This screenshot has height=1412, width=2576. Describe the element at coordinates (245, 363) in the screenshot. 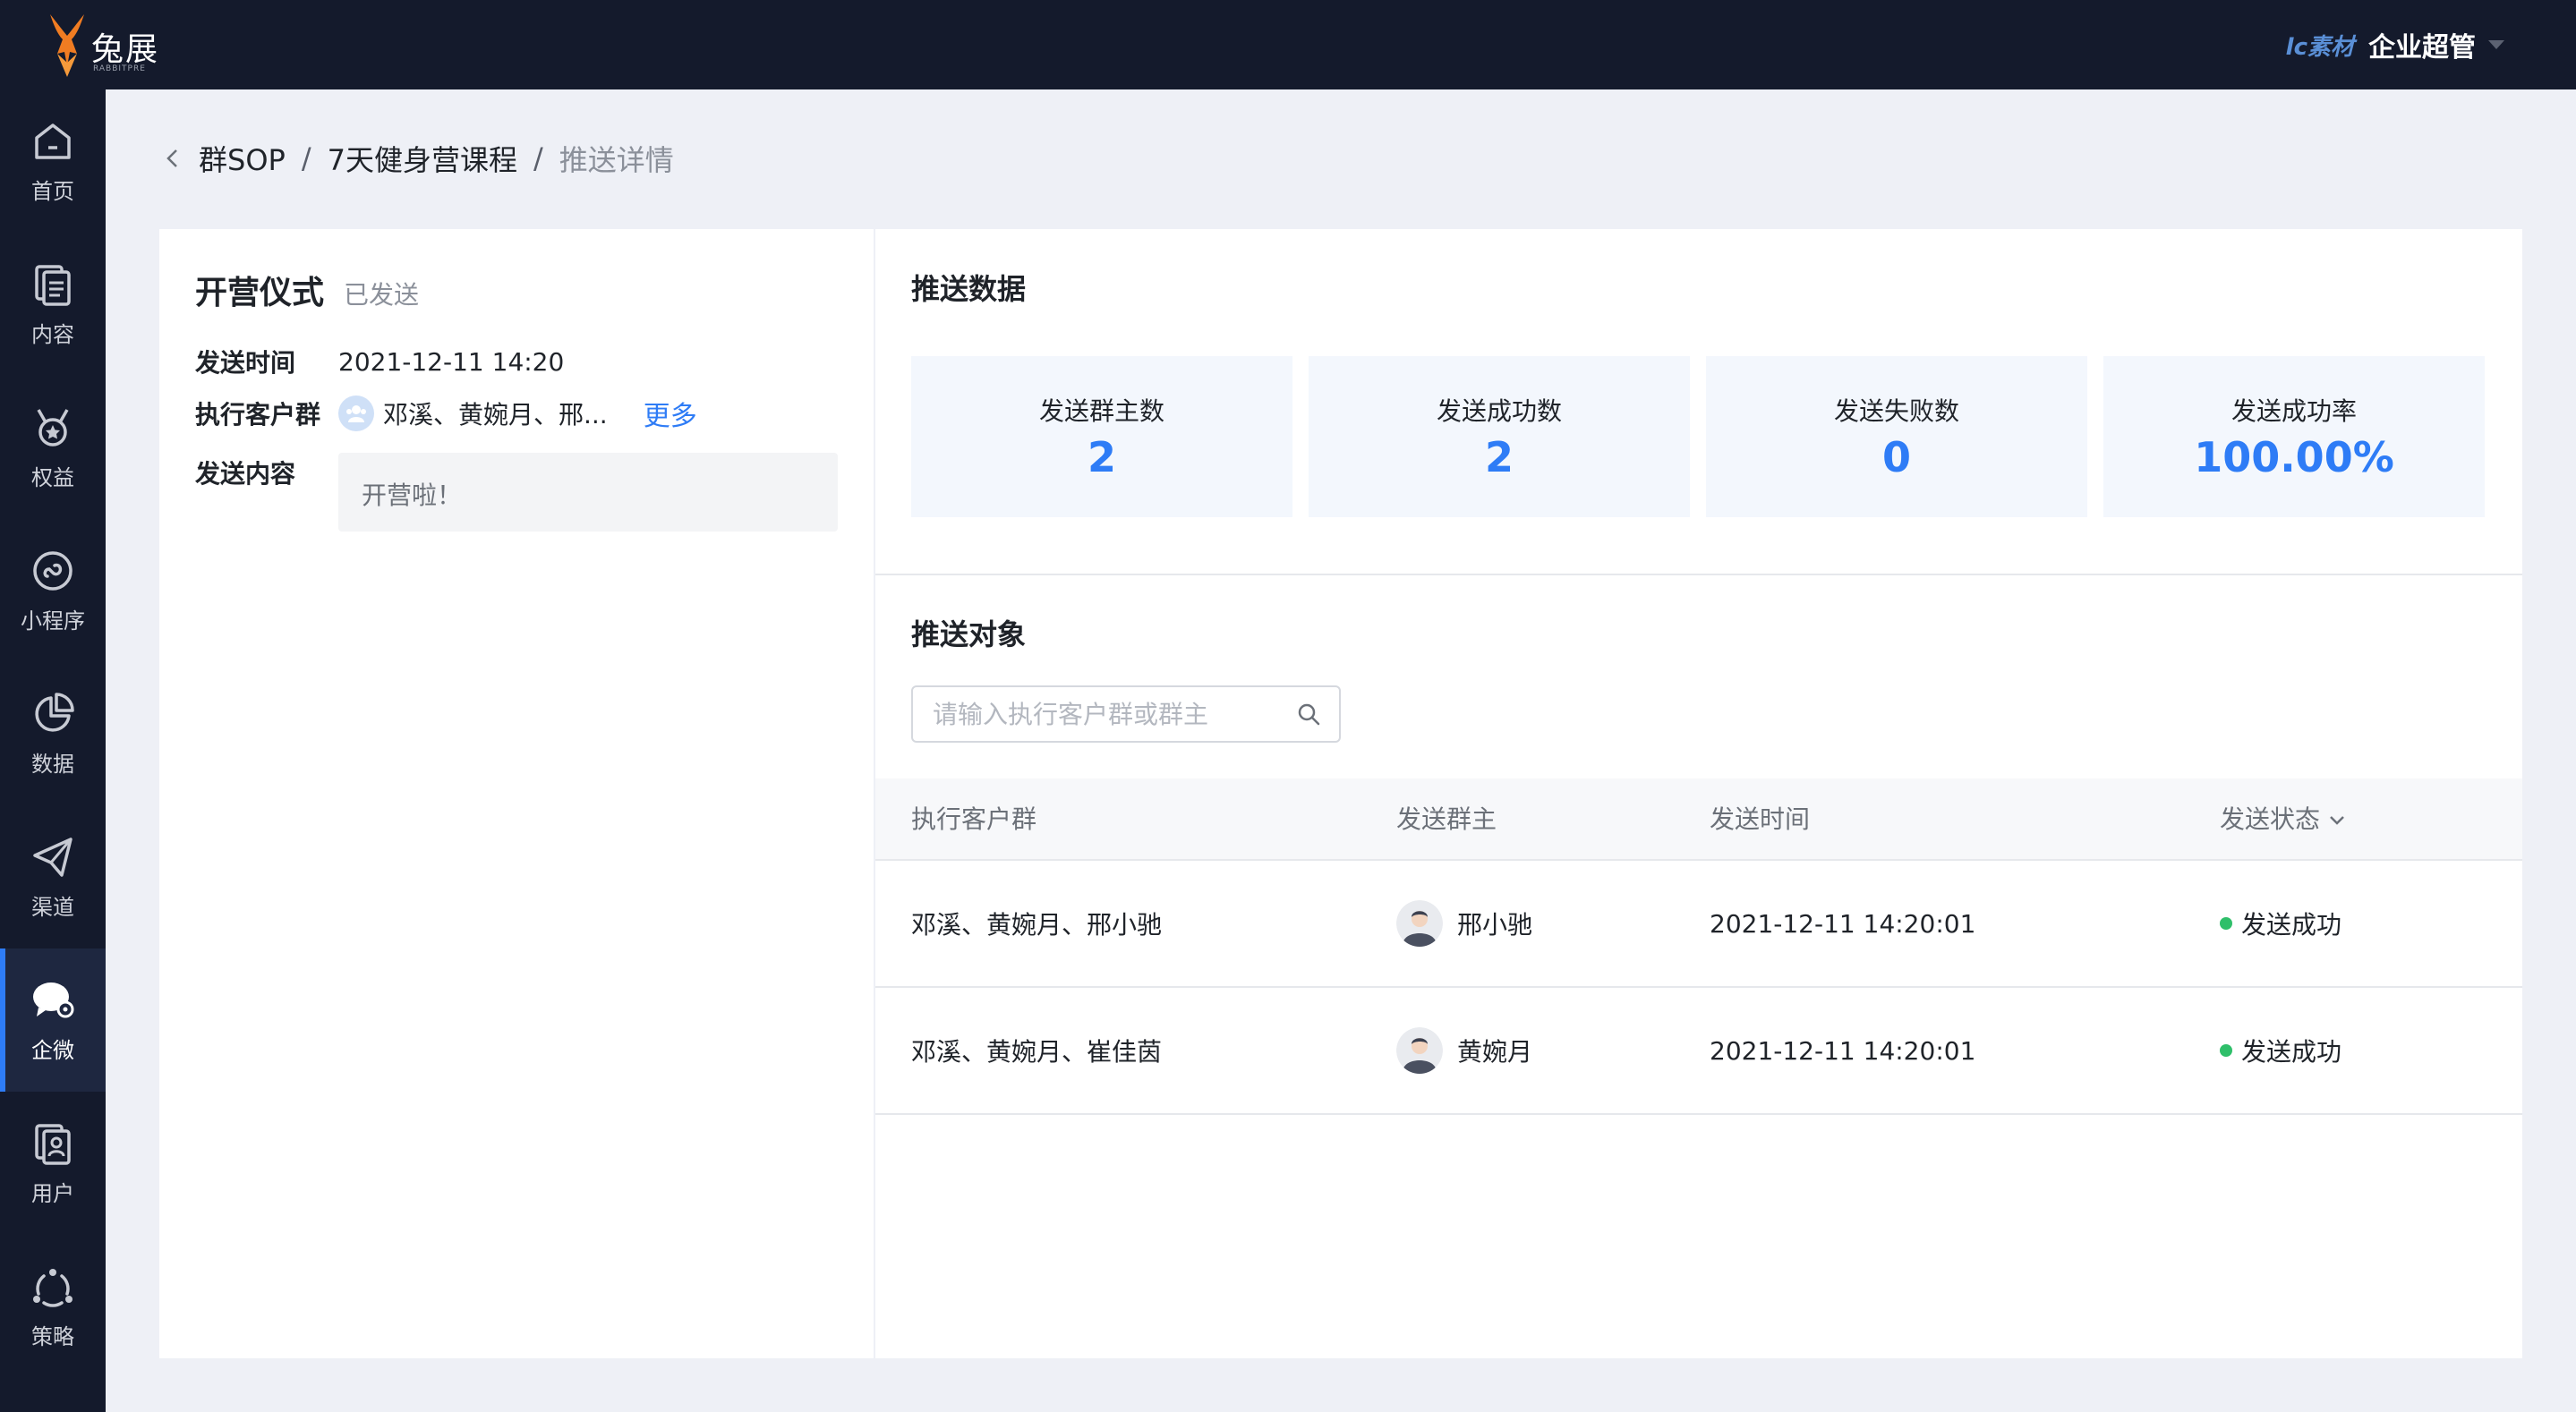

I see `send-time-label: 发送时间` at that location.